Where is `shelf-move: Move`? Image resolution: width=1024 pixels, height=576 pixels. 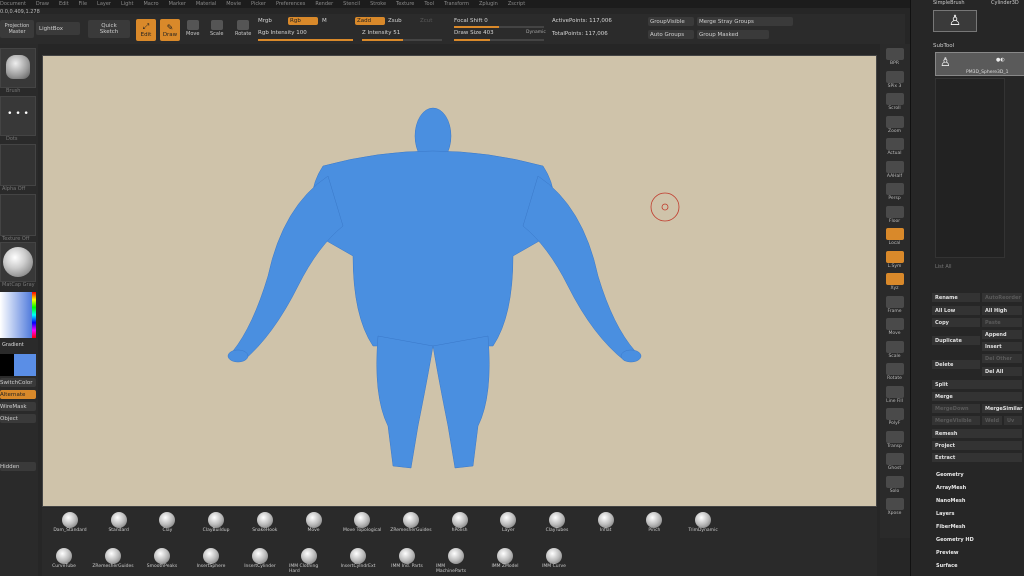
shelf-move: Move is located at coordinates (894, 327).